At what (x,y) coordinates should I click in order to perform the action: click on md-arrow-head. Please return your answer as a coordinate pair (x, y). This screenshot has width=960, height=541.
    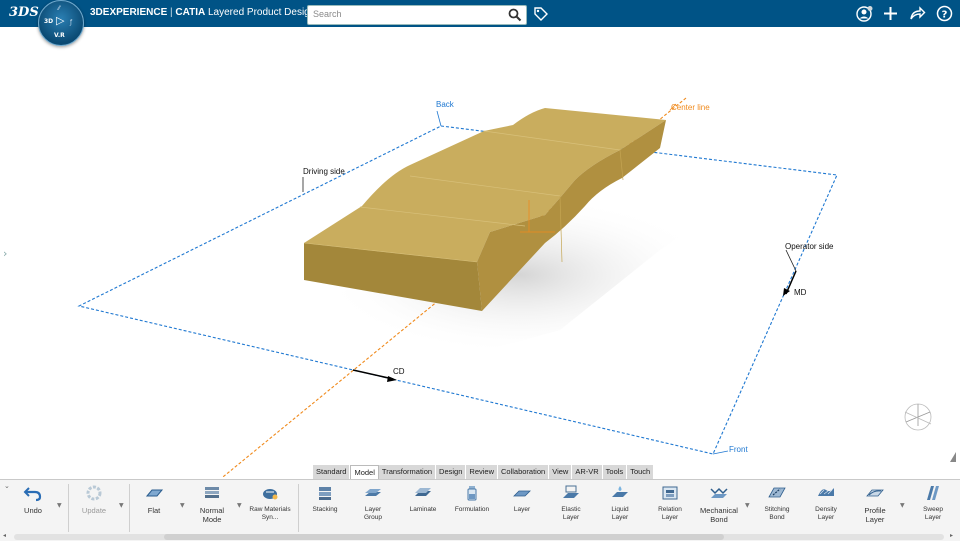
    Looking at the image, I should click on (786, 292).